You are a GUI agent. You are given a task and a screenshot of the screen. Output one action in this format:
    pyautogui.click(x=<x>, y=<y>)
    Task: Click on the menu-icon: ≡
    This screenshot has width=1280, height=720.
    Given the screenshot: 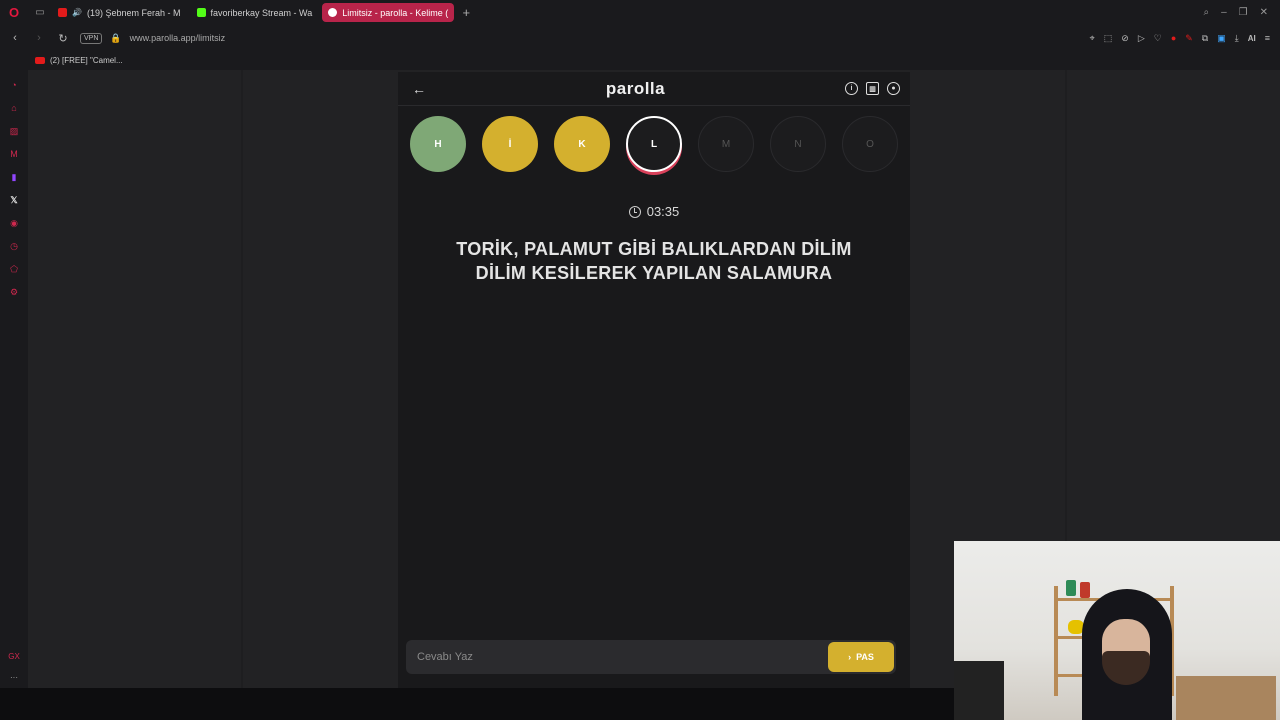 What is the action you would take?
    pyautogui.click(x=1267, y=38)
    